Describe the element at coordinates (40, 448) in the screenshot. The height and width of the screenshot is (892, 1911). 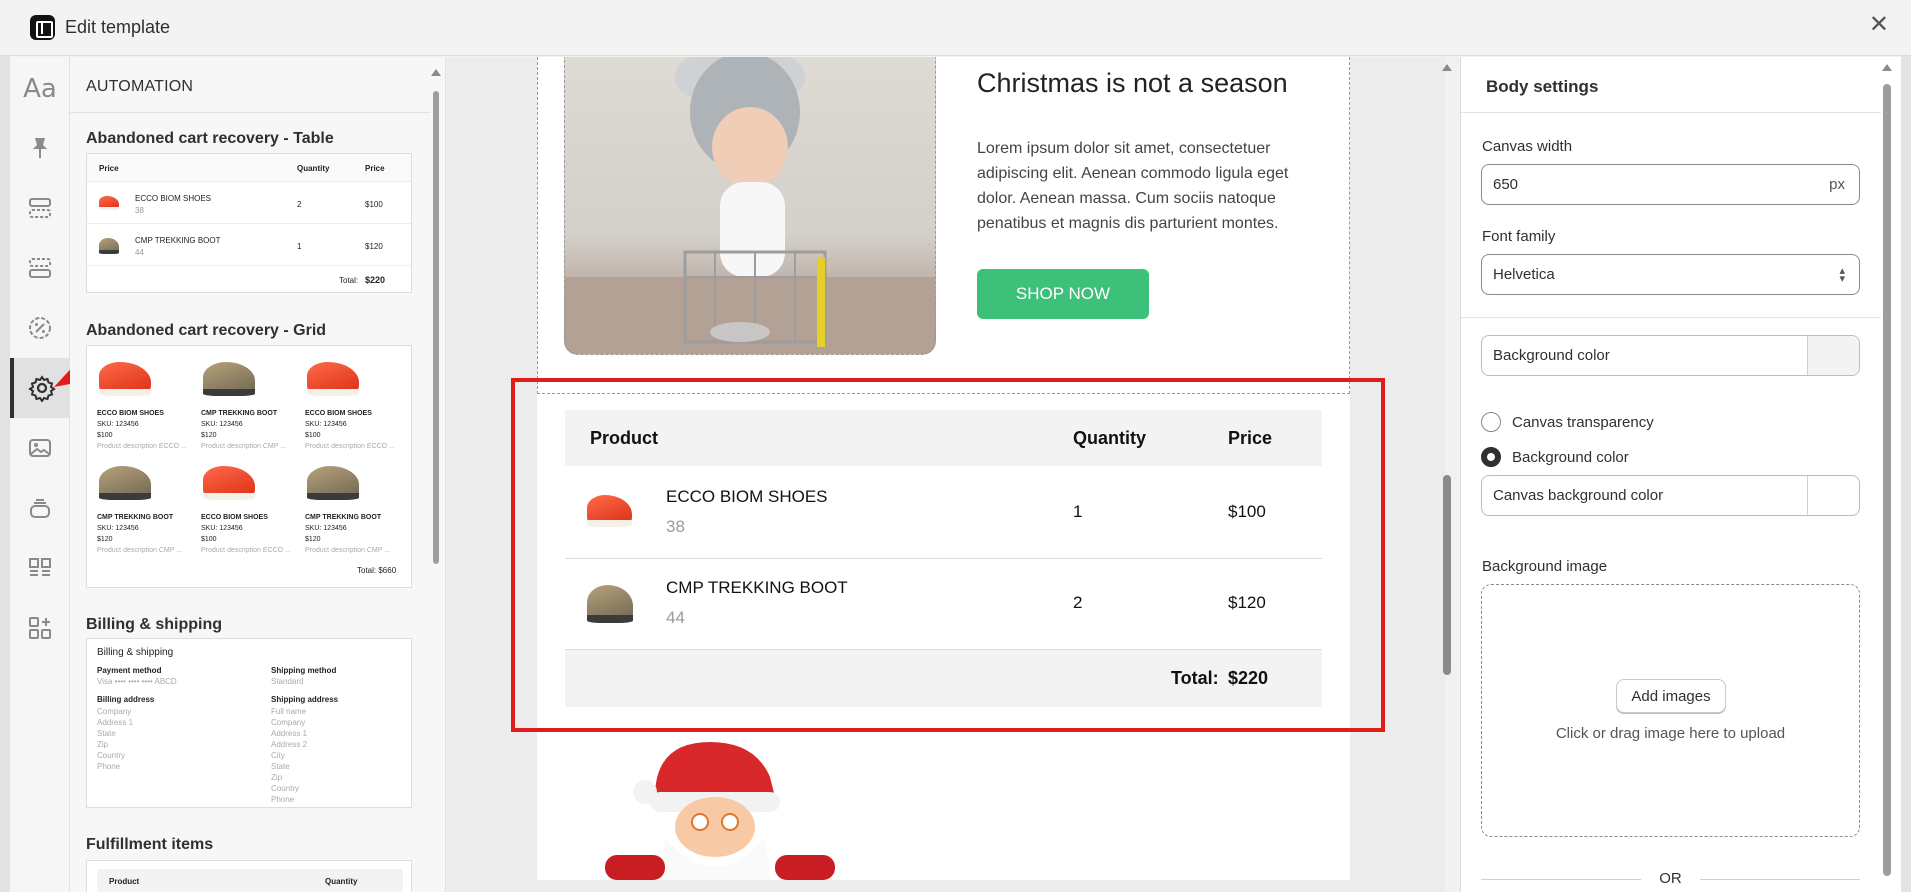
I see `image-icon` at that location.